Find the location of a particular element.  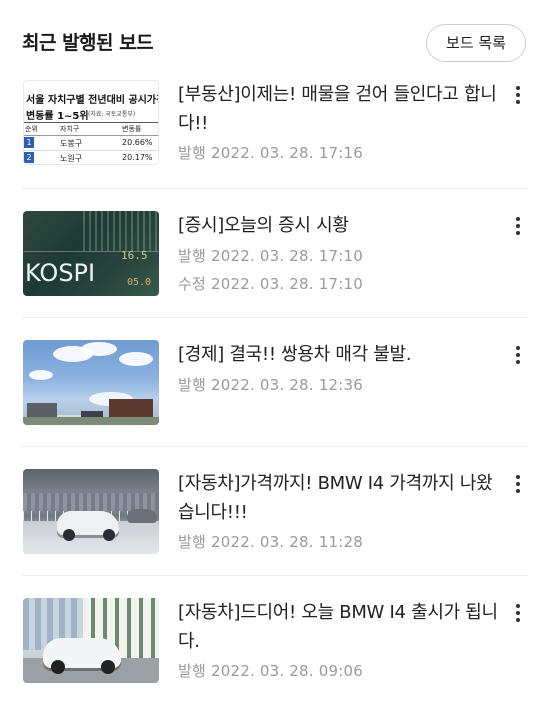

article-published-date: 발행 2022. 03. 28. 11:28 is located at coordinates (270, 542).